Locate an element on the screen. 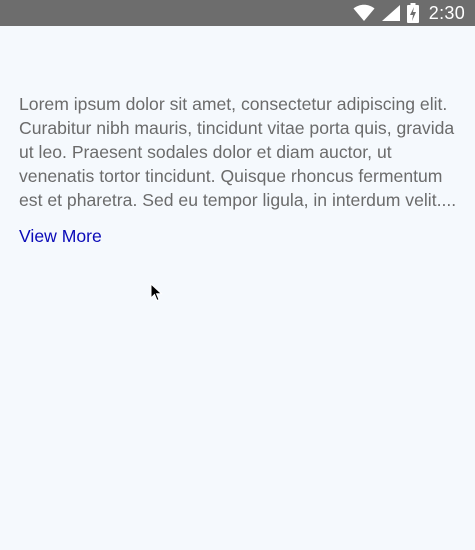 Image resolution: width=475 pixels, height=550 pixels. view-more-link: View More is located at coordinates (60, 236).